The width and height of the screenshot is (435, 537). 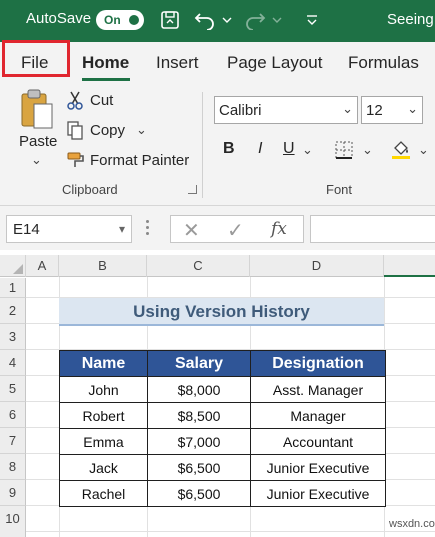 What do you see at coordinates (103, 493) in the screenshot?
I see `table-cell: Rachel` at bounding box center [103, 493].